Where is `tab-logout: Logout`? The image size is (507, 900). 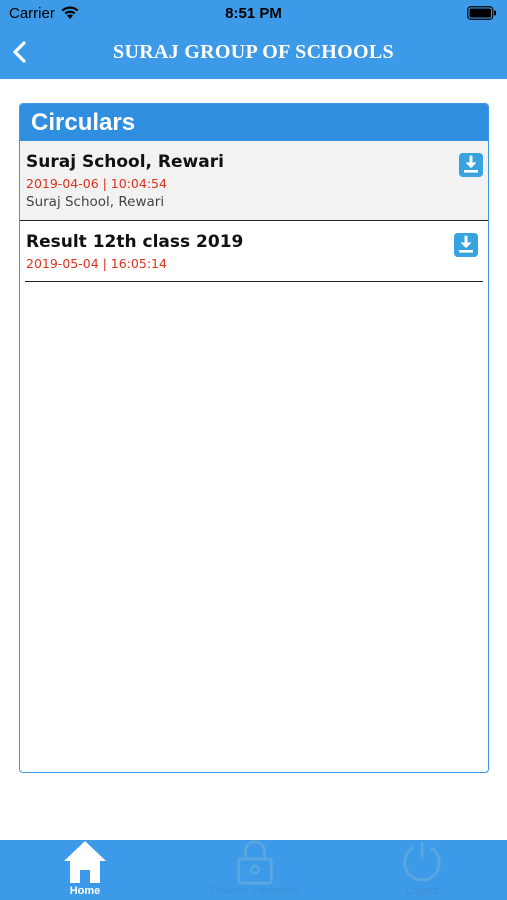
tab-logout: Logout is located at coordinates (422, 870).